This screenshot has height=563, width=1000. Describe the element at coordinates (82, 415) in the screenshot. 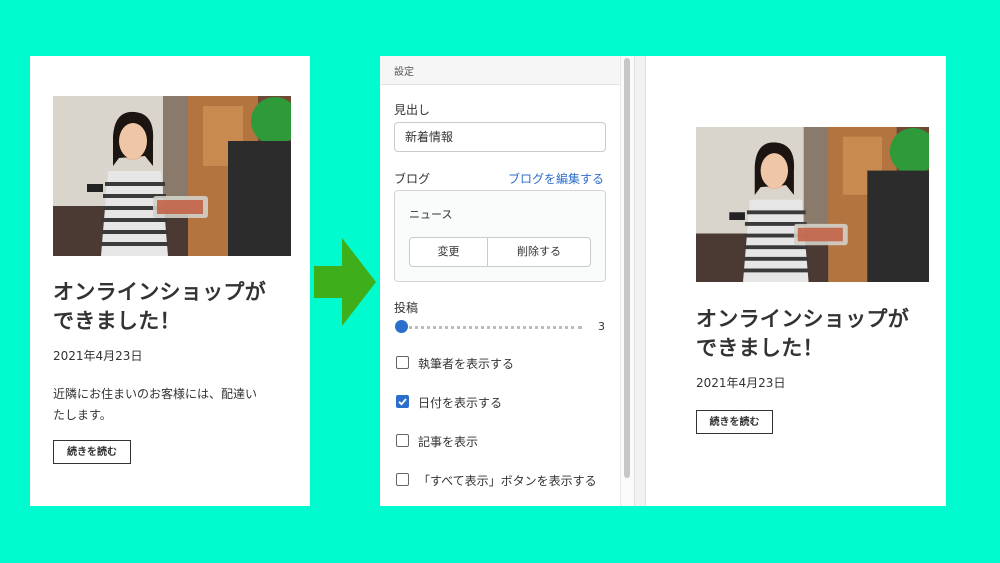

I see `post-excerpt-line-2: たします。` at that location.